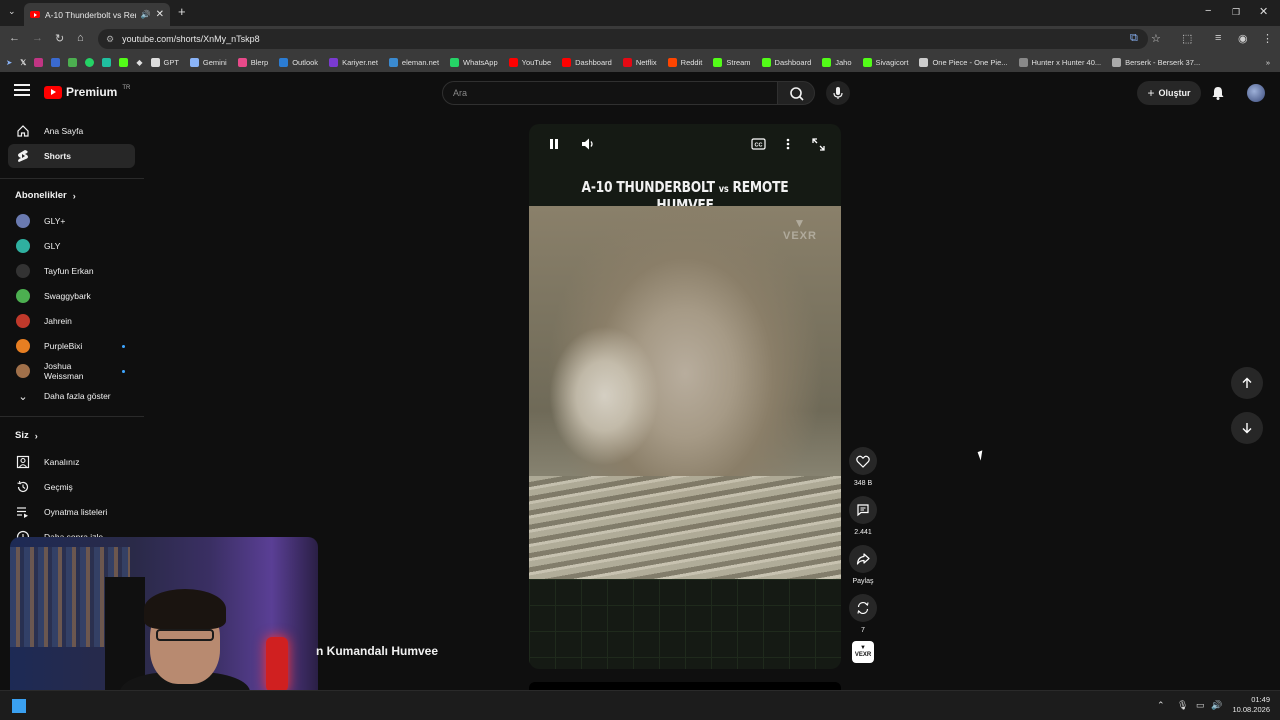 The width and height of the screenshot is (1280, 720). Describe the element at coordinates (298, 62) in the screenshot. I see `bookmark-item: Outlook` at that location.